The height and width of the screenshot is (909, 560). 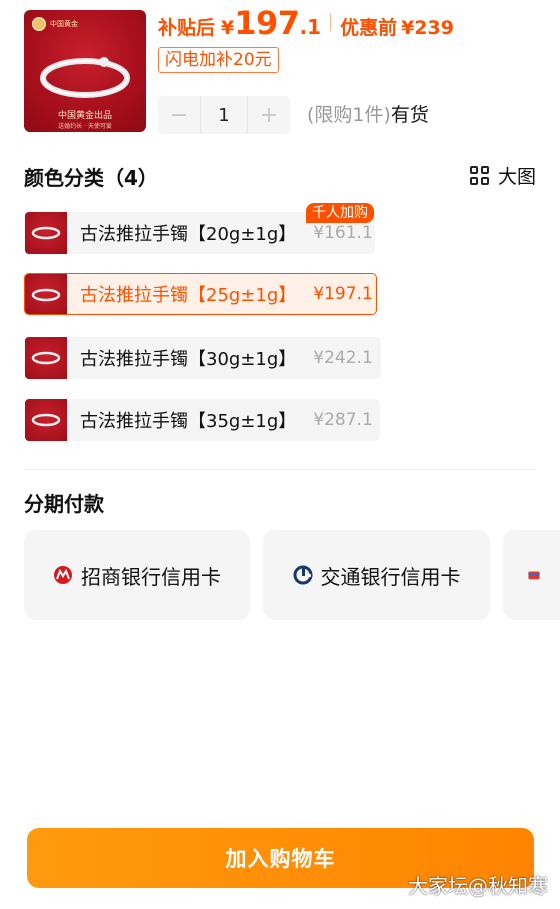 I want to click on variant-price: ¥287.1, so click(x=343, y=420).